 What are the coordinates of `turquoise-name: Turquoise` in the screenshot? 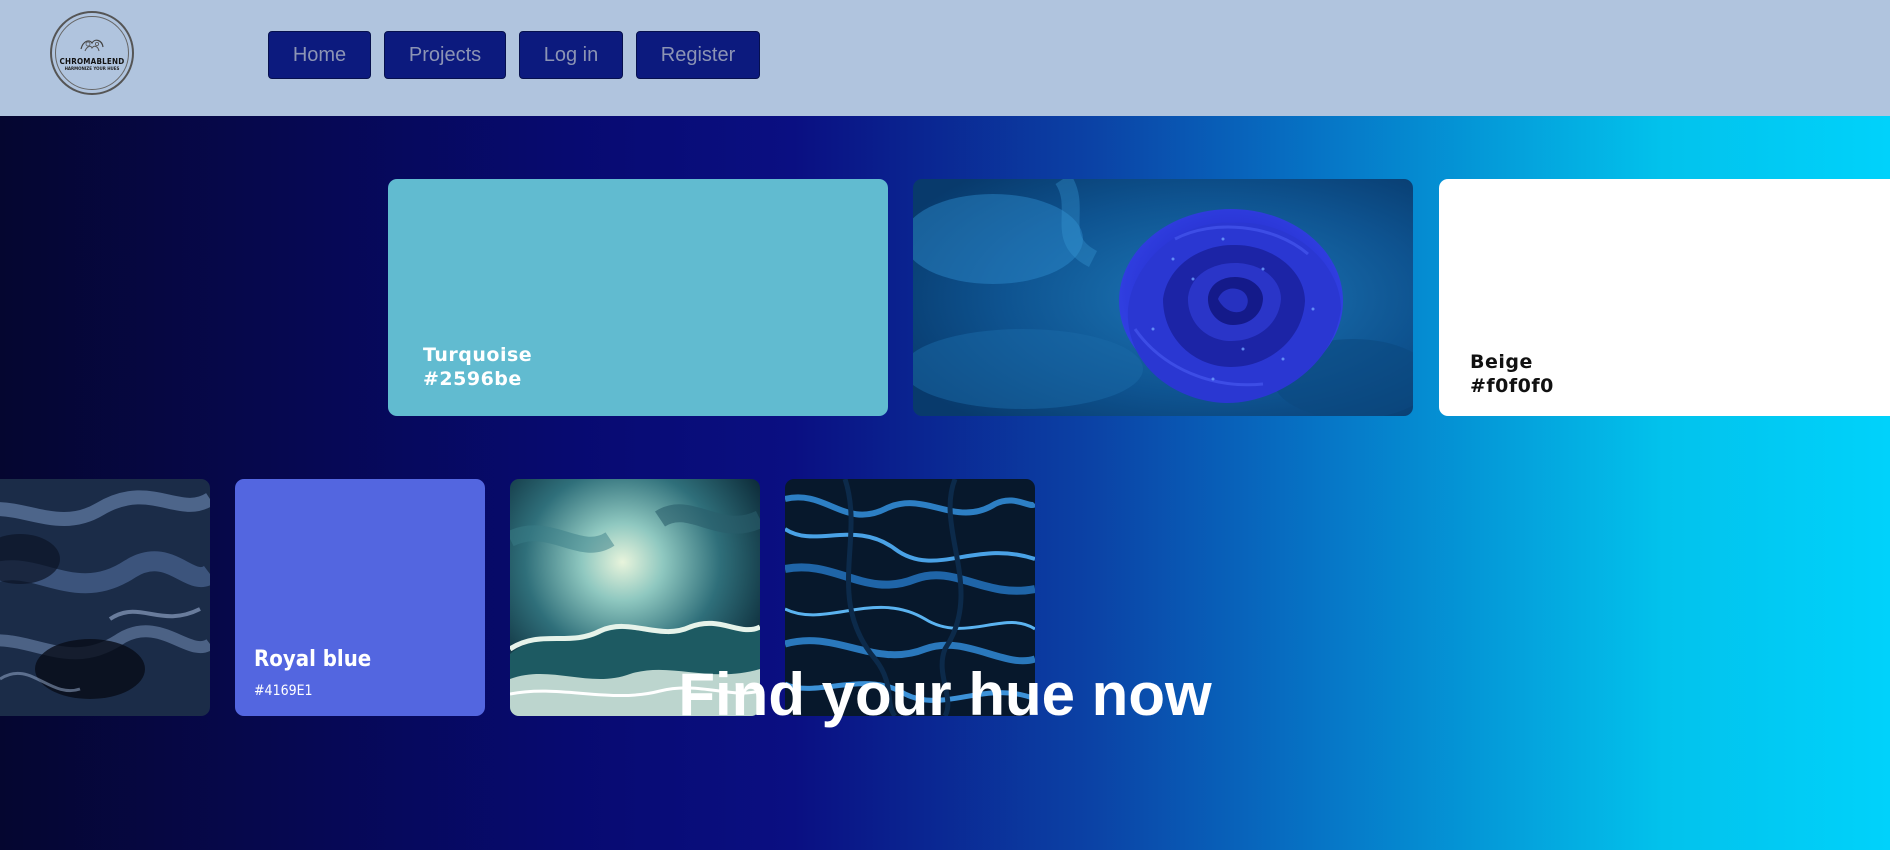 It's located at (478, 355).